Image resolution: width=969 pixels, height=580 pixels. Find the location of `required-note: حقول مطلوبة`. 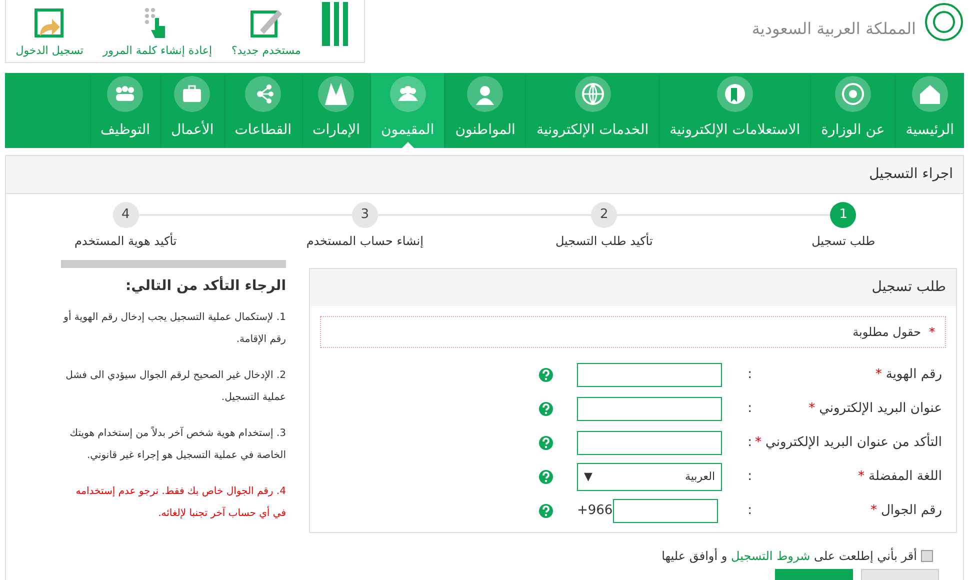

required-note: حقول مطلوبة is located at coordinates (886, 332).